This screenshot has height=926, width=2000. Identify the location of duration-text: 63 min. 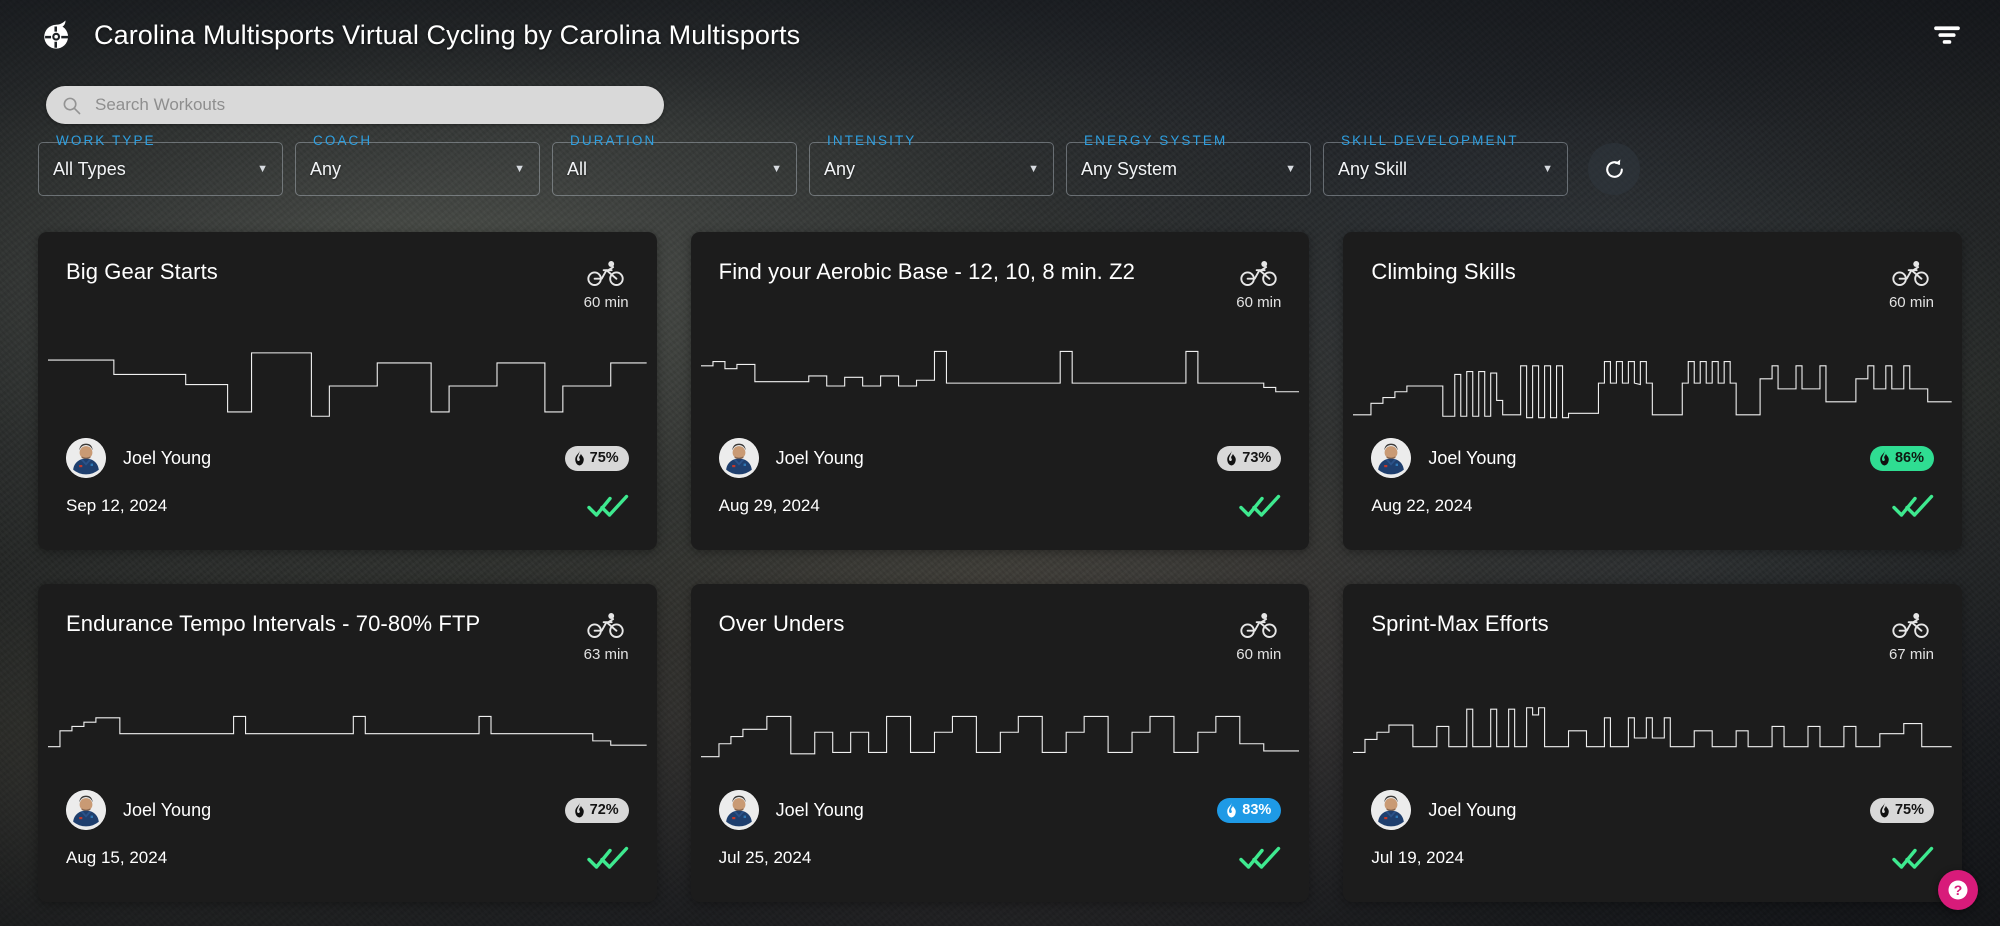
(606, 654).